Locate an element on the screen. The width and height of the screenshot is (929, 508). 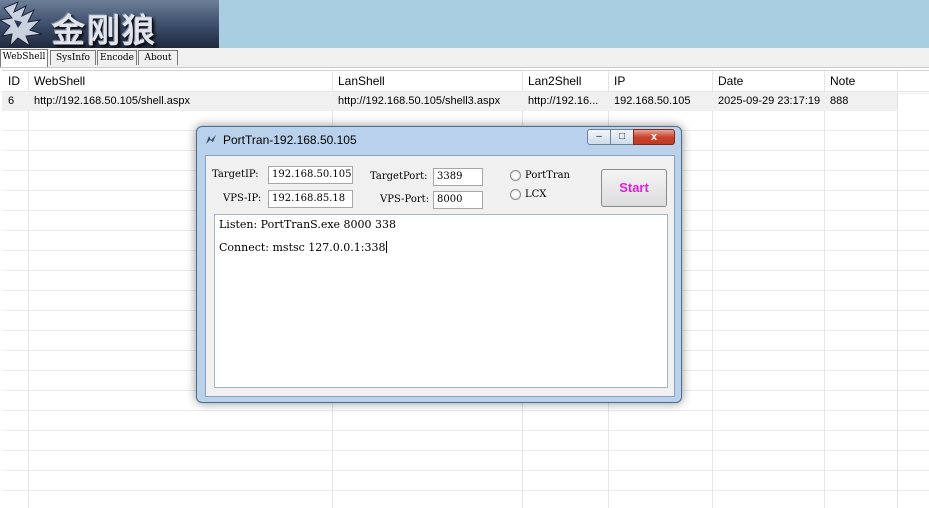
text-caret is located at coordinates (387, 247).